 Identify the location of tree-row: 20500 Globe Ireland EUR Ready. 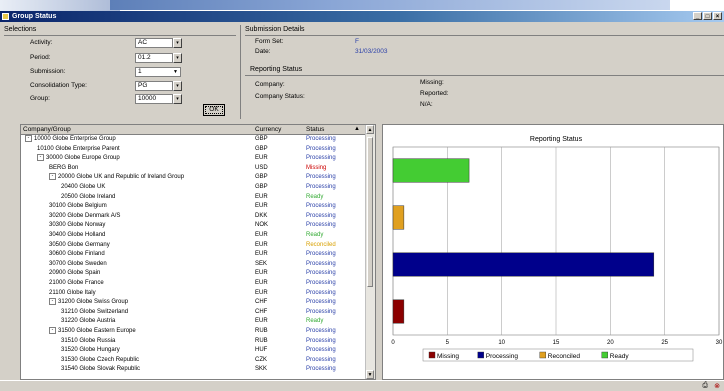
(194, 197).